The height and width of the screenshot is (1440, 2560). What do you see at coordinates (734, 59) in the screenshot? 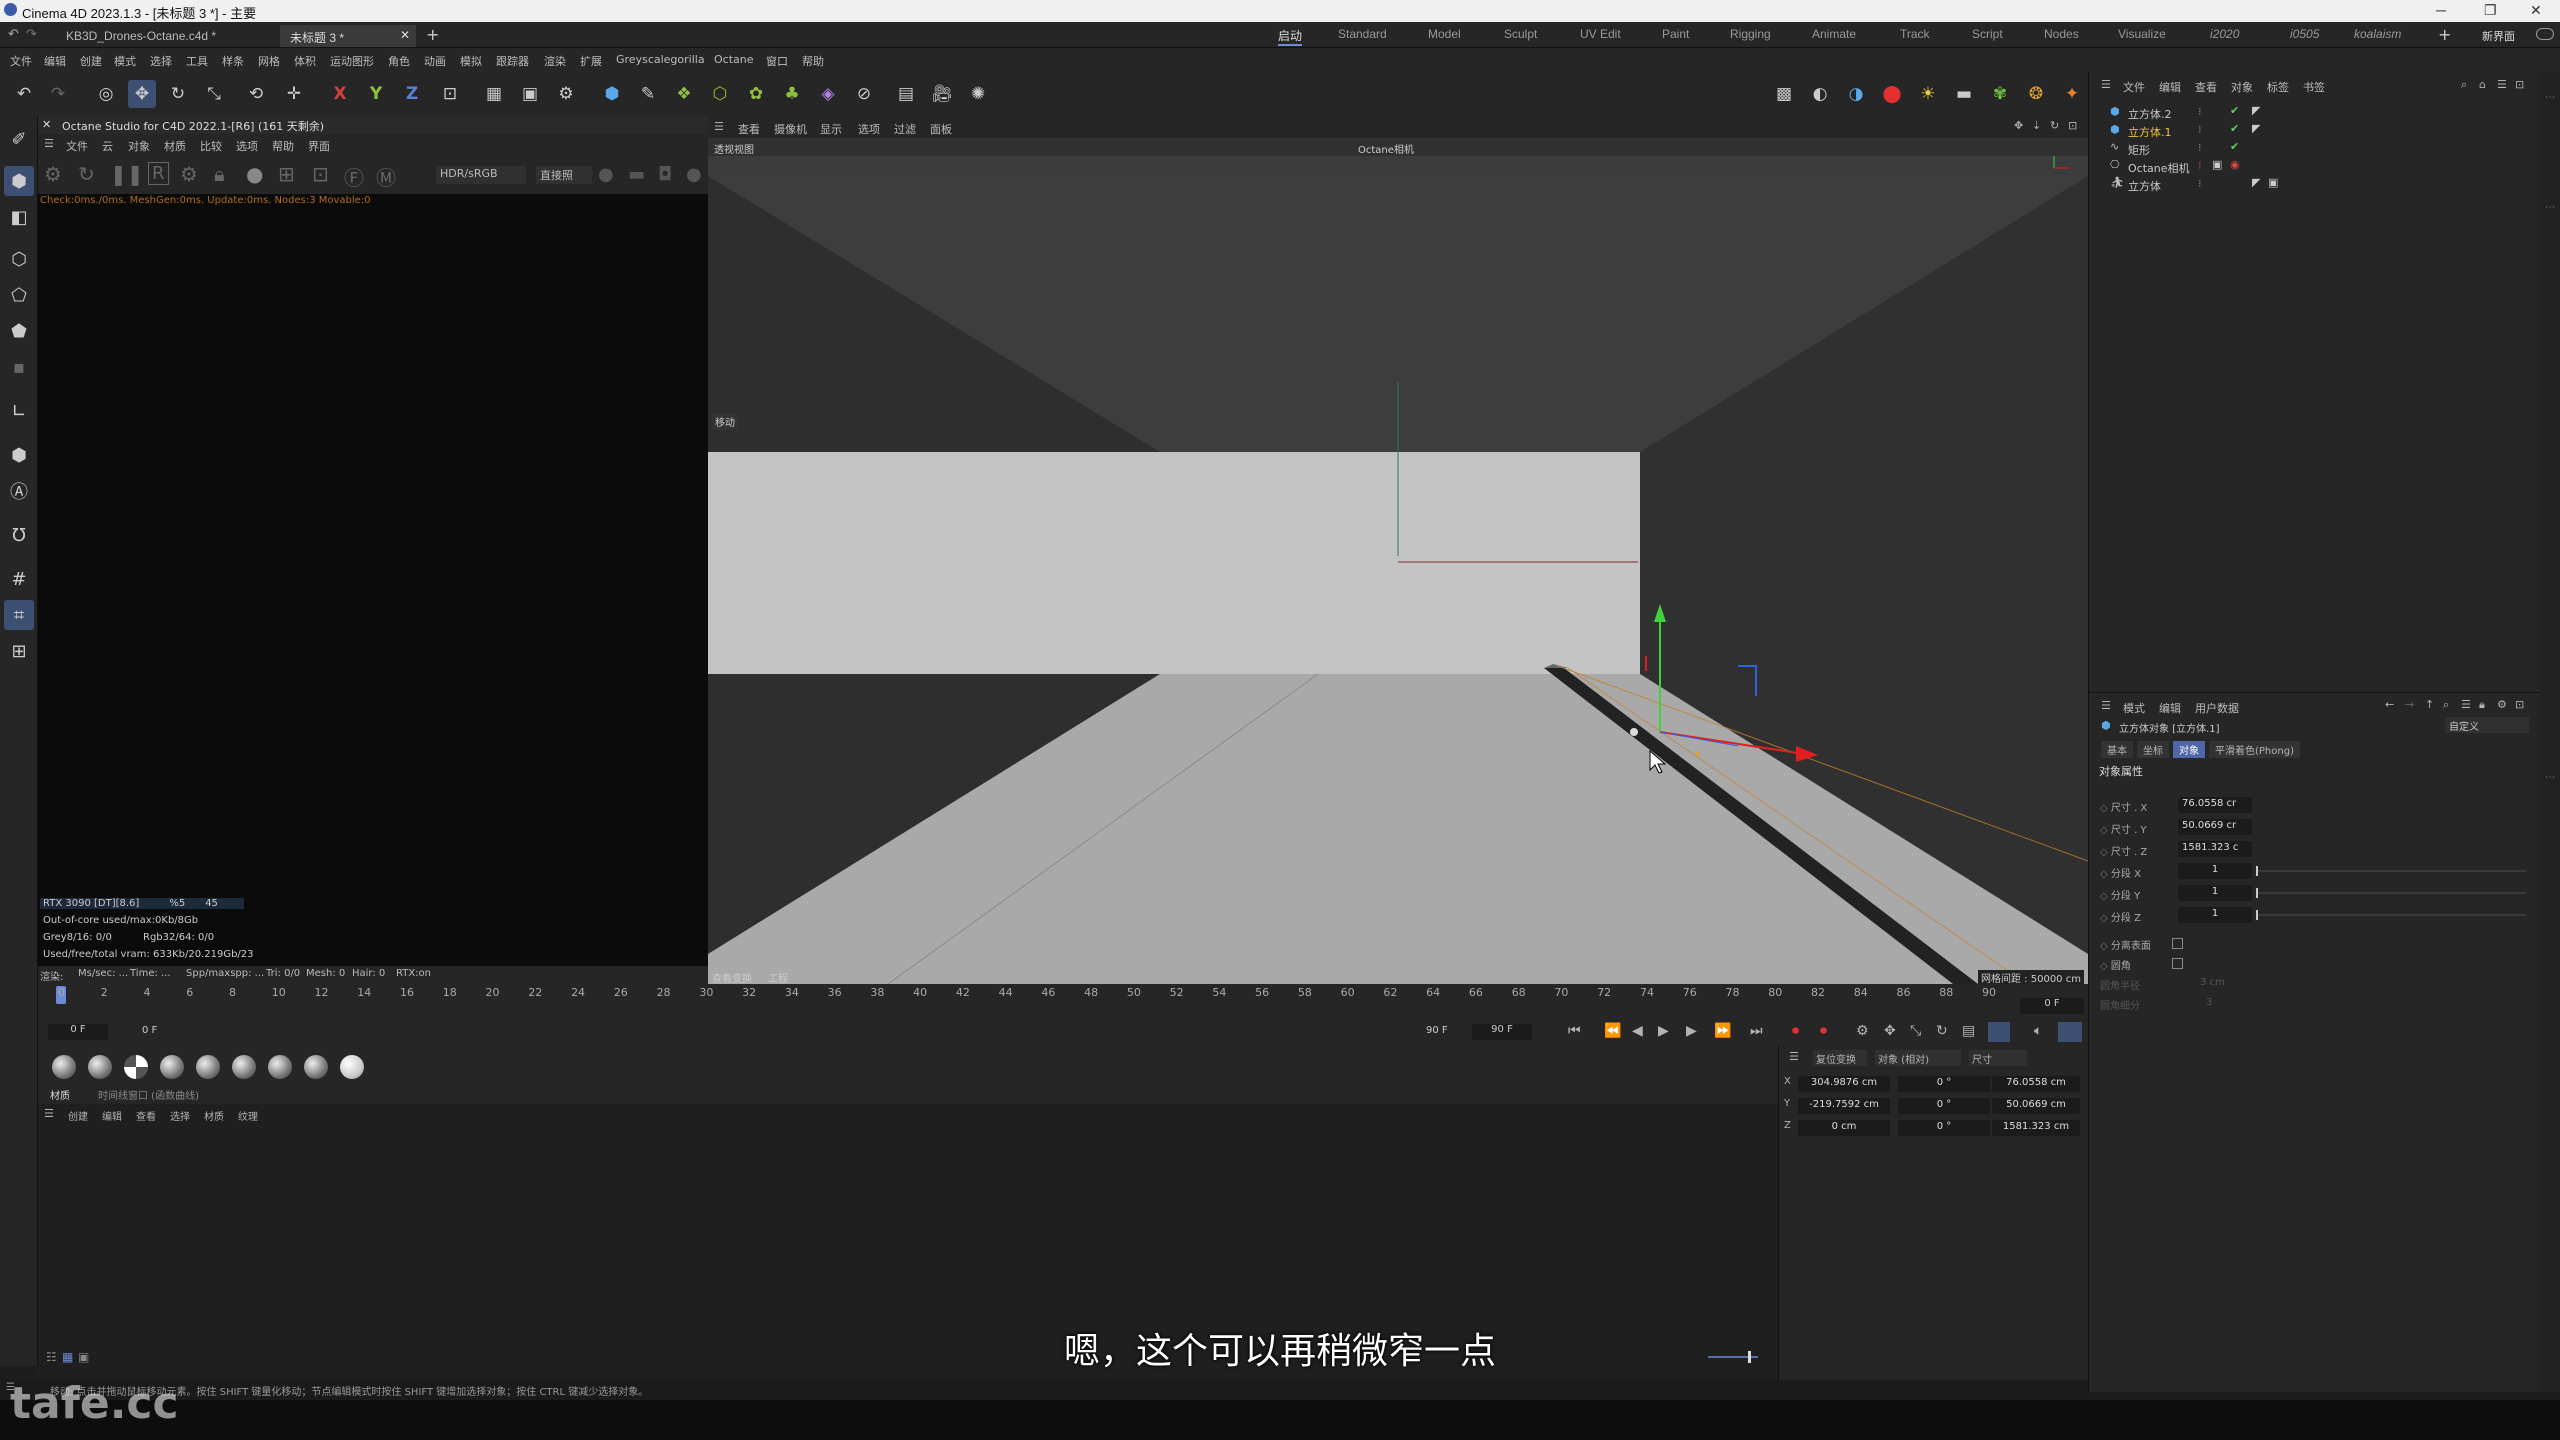
I see `menu-octane: Octane` at bounding box center [734, 59].